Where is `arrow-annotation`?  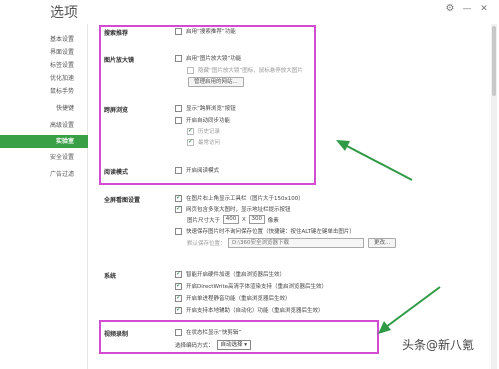
arrow-annotation is located at coordinates (388, 237).